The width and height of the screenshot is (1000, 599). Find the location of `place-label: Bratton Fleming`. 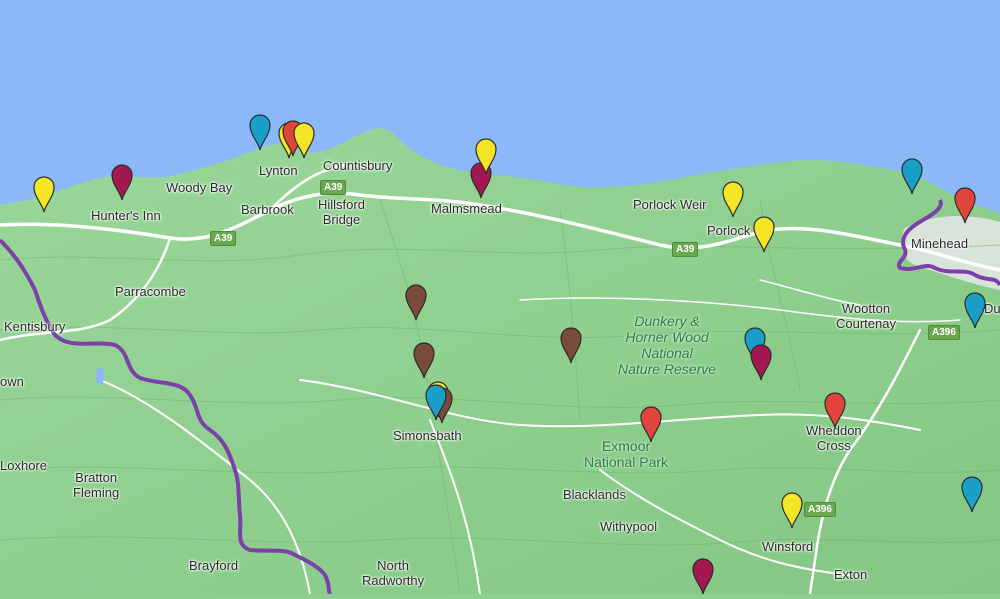

place-label: Bratton Fleming is located at coordinates (96, 485).